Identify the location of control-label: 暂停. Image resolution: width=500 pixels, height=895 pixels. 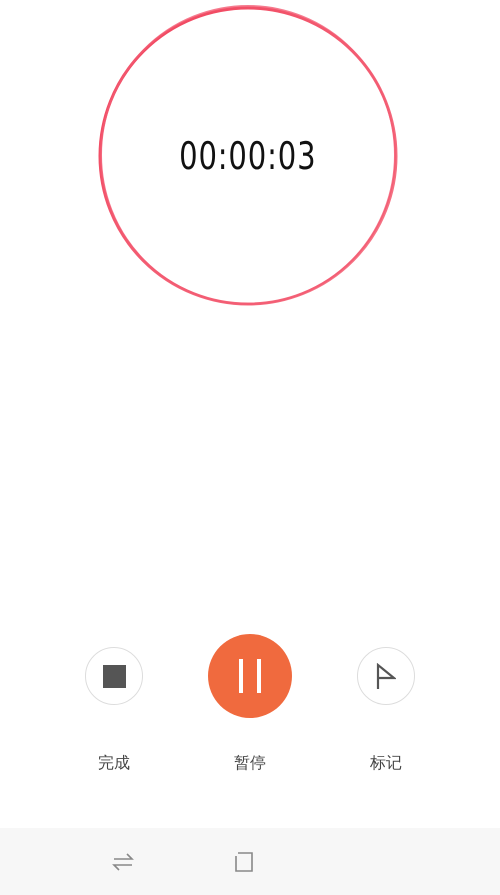
(250, 763).